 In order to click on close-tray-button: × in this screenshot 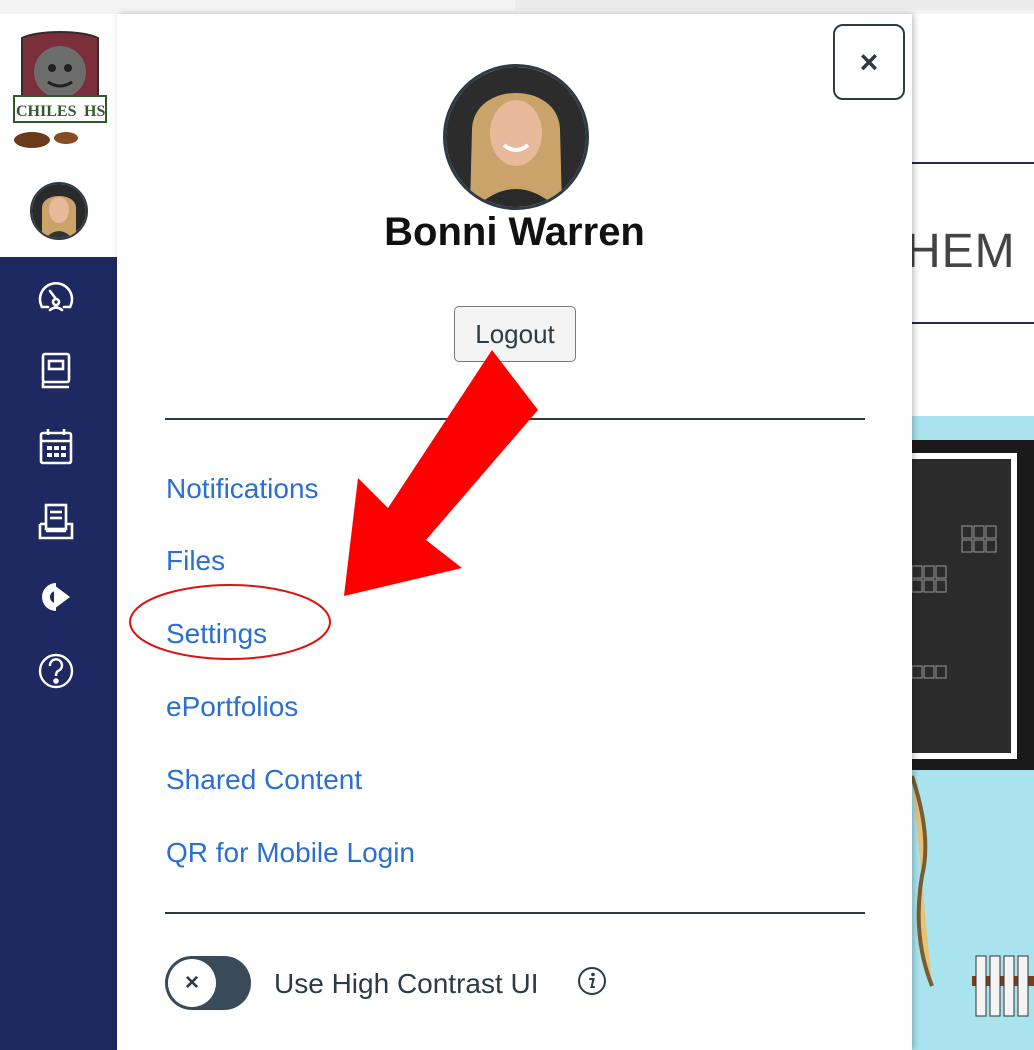, I will do `click(869, 62)`.